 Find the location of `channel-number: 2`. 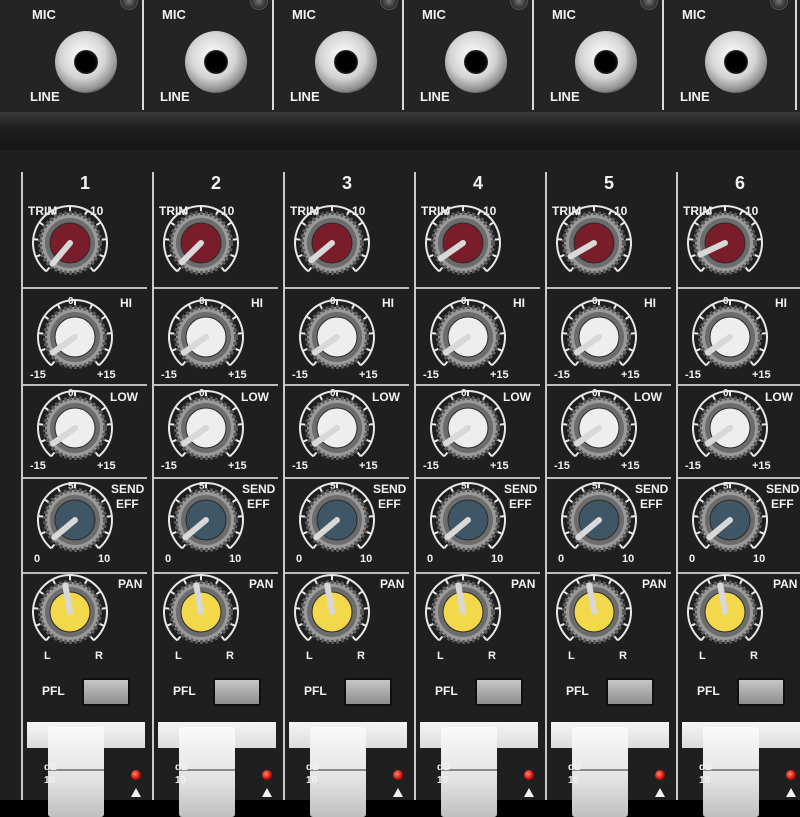

channel-number: 2 is located at coordinates (216, 183).